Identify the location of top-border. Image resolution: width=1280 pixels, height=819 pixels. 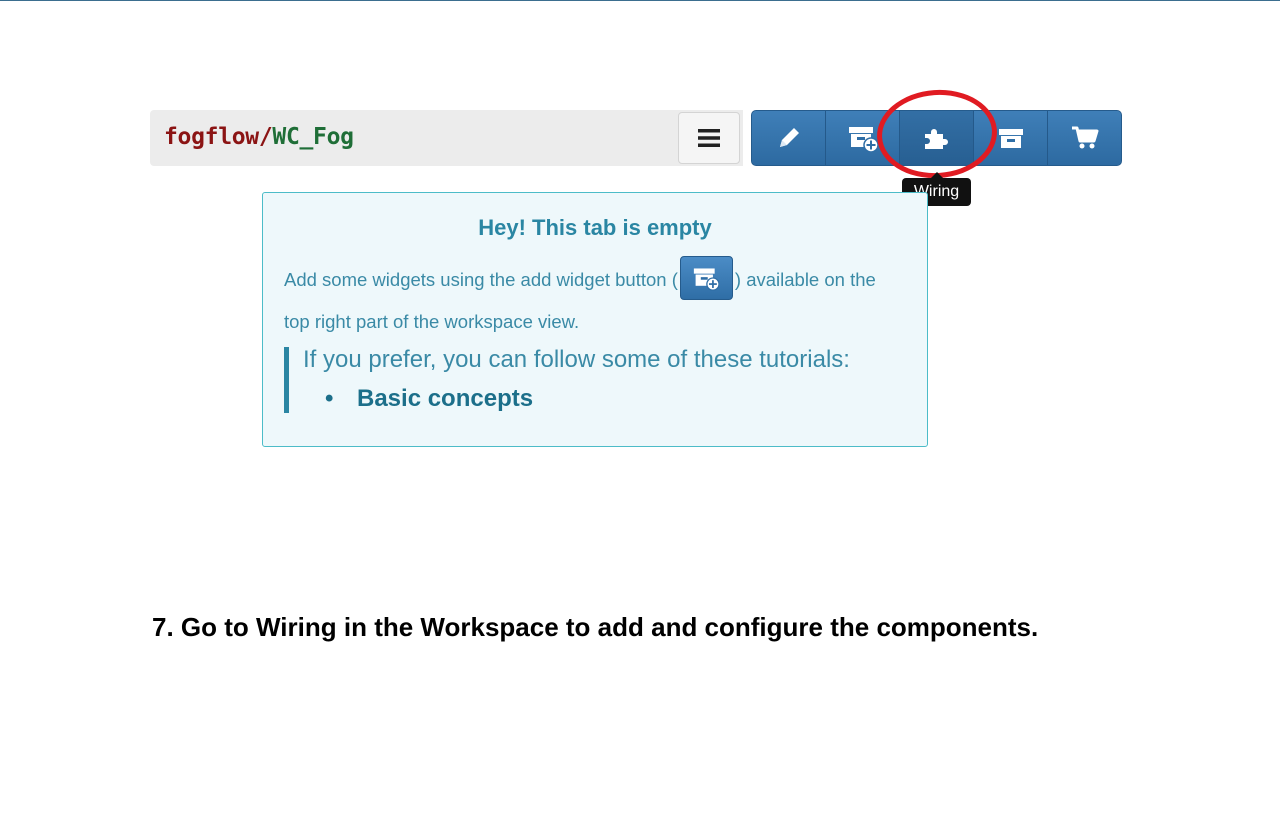
(640, 0).